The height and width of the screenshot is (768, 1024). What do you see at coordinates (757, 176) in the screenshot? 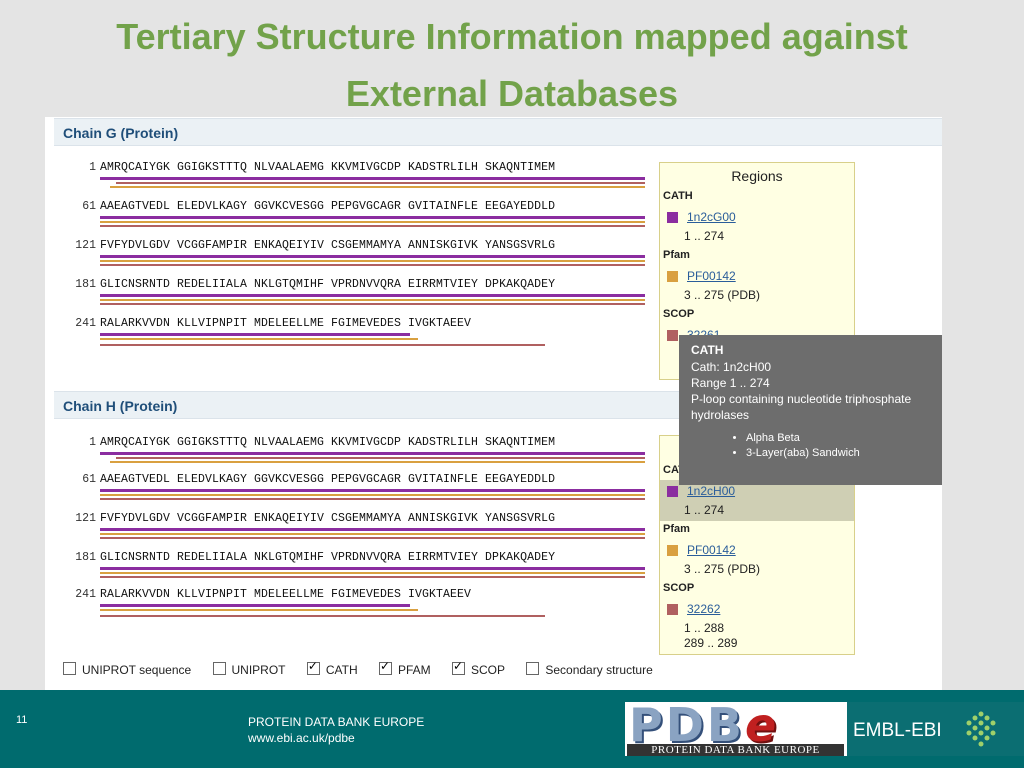
I see `regions-title: Regions` at bounding box center [757, 176].